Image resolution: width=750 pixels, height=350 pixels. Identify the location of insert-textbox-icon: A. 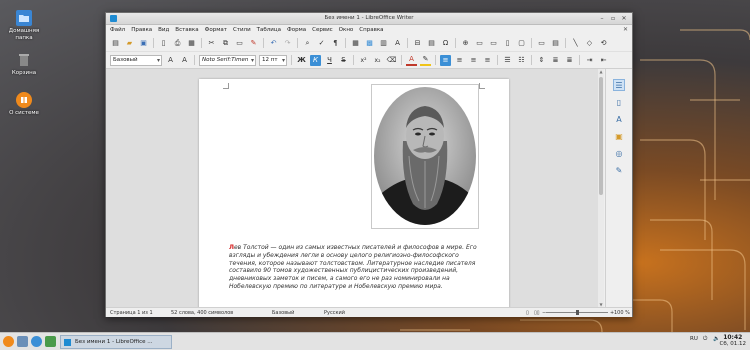
(397, 43).